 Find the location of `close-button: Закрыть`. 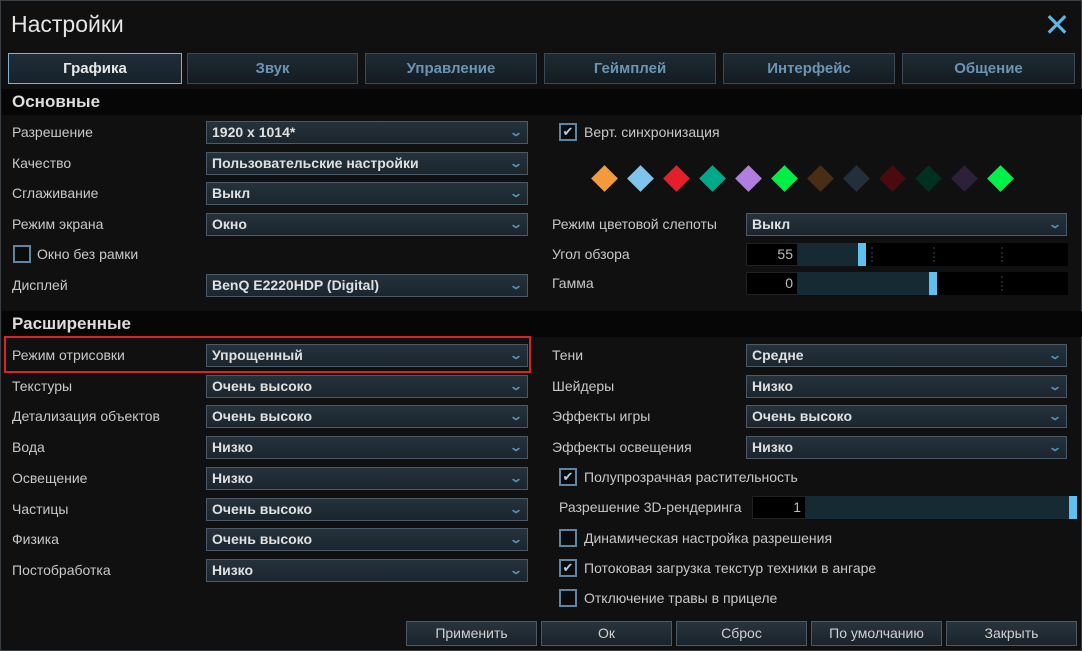

close-button: Закрыть is located at coordinates (1011, 633).